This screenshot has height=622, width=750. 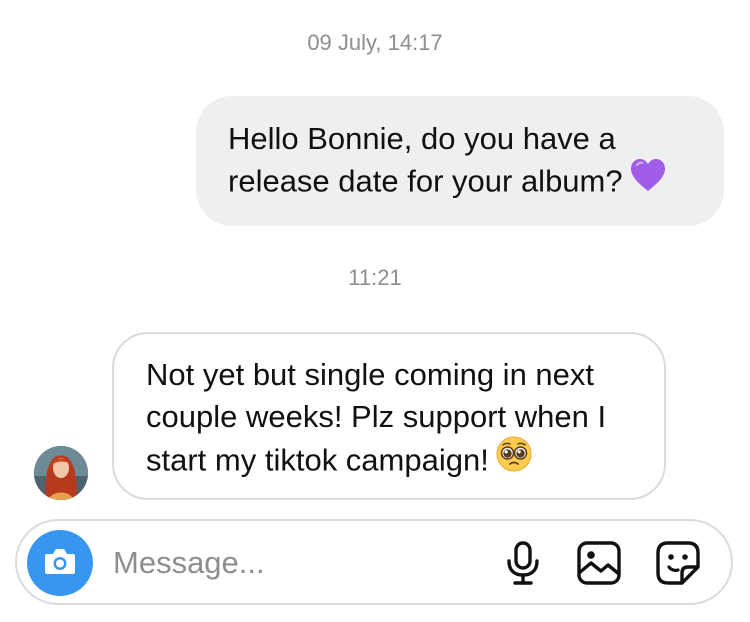 I want to click on message-input, so click(x=293, y=563).